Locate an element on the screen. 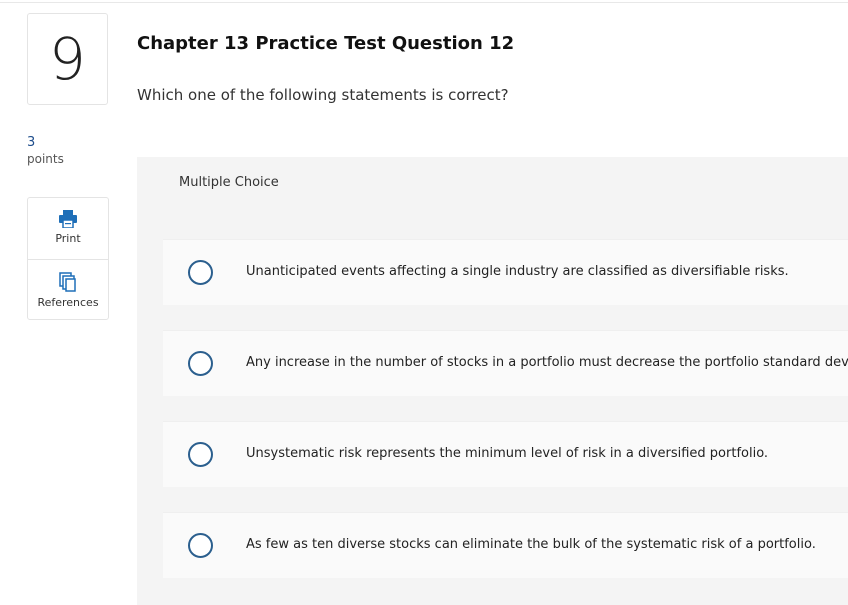 This screenshot has height=605, width=848. question-number: 9 is located at coordinates (67, 59).